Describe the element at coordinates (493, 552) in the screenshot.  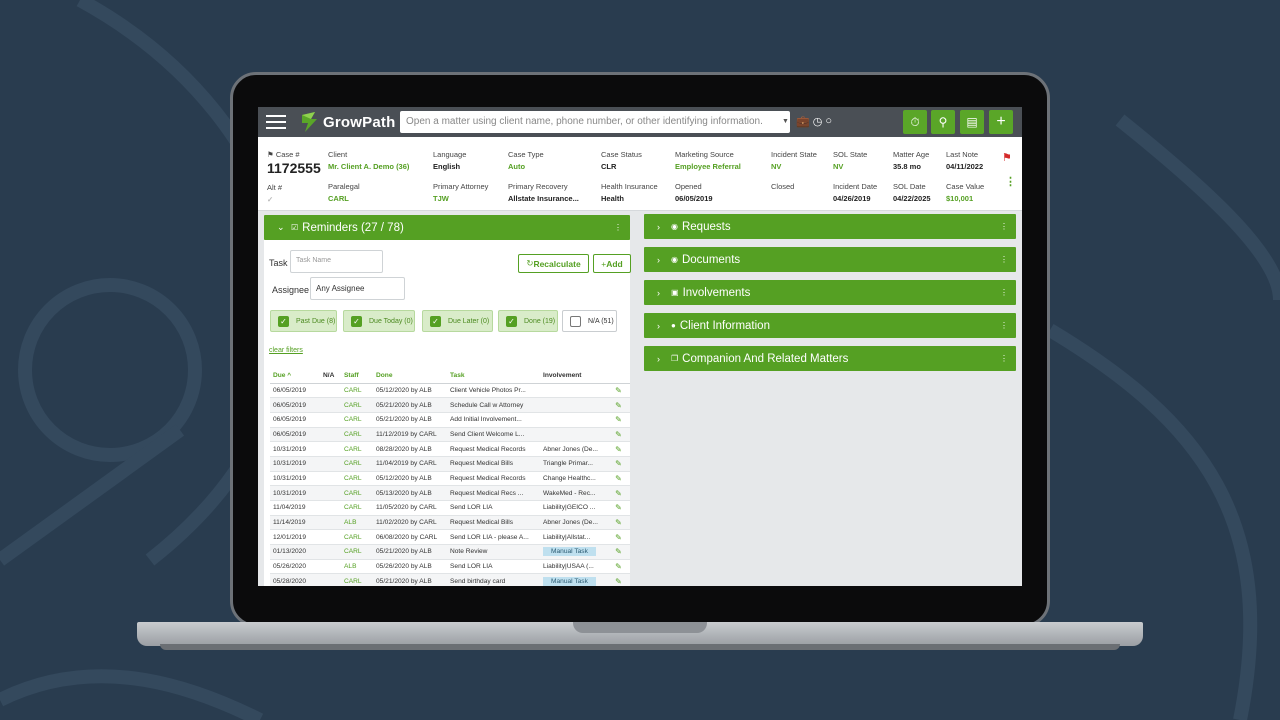
I see `cell-task: Note Review` at that location.